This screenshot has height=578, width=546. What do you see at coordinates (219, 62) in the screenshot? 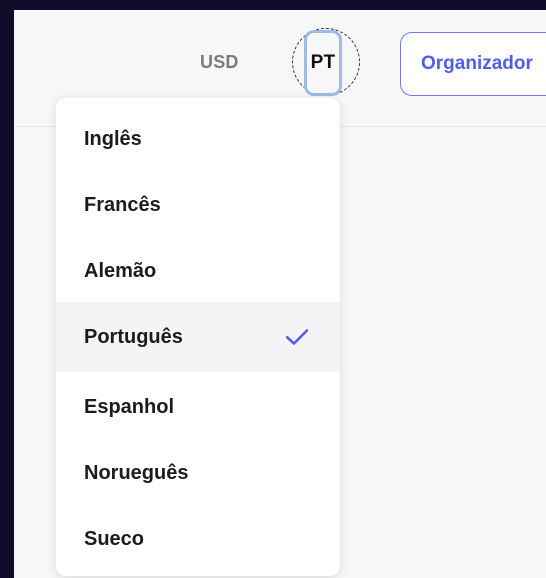
I see `currency-selector: USD` at bounding box center [219, 62].